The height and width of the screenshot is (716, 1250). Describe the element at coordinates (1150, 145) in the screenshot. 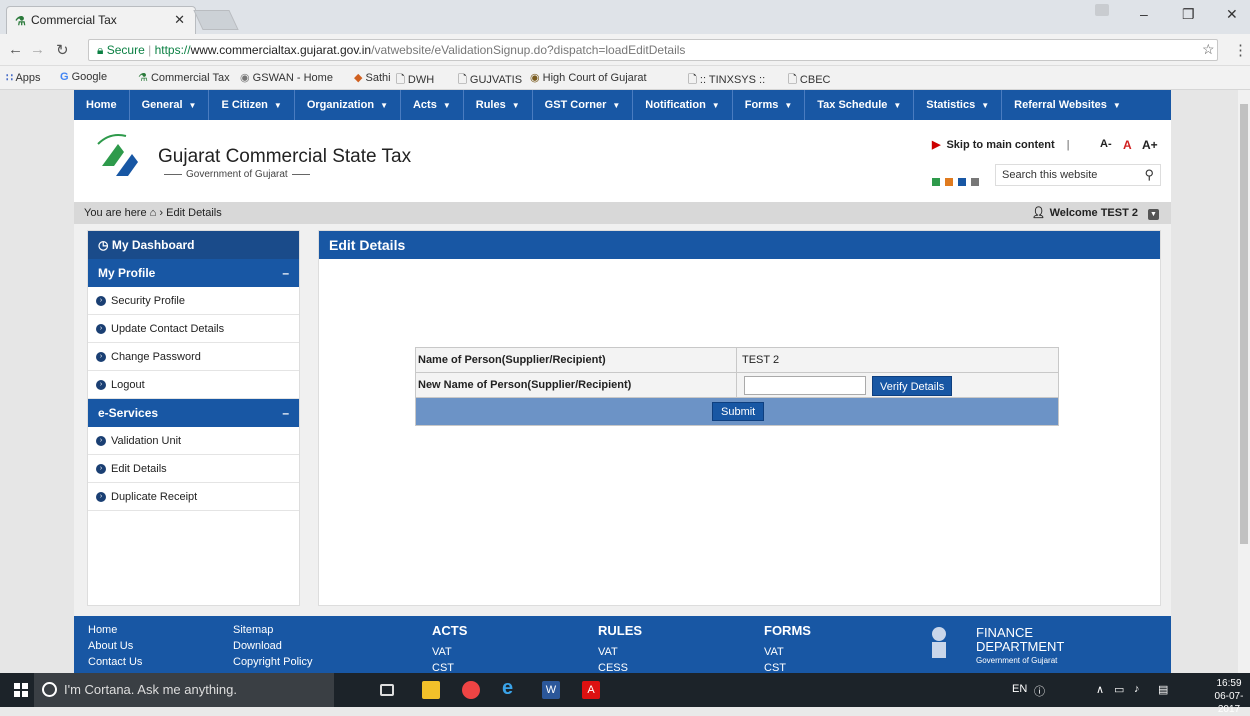

I see `font-increase-button: A+` at that location.